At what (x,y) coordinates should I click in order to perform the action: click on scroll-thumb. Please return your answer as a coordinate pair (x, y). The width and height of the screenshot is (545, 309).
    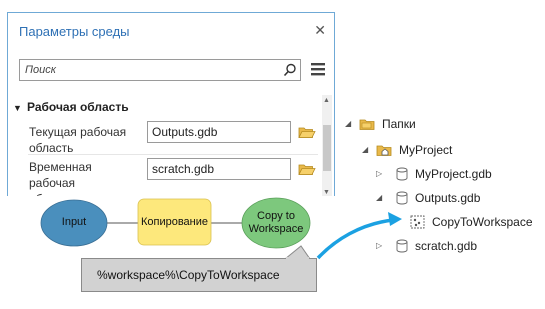
    Looking at the image, I should click on (327, 148).